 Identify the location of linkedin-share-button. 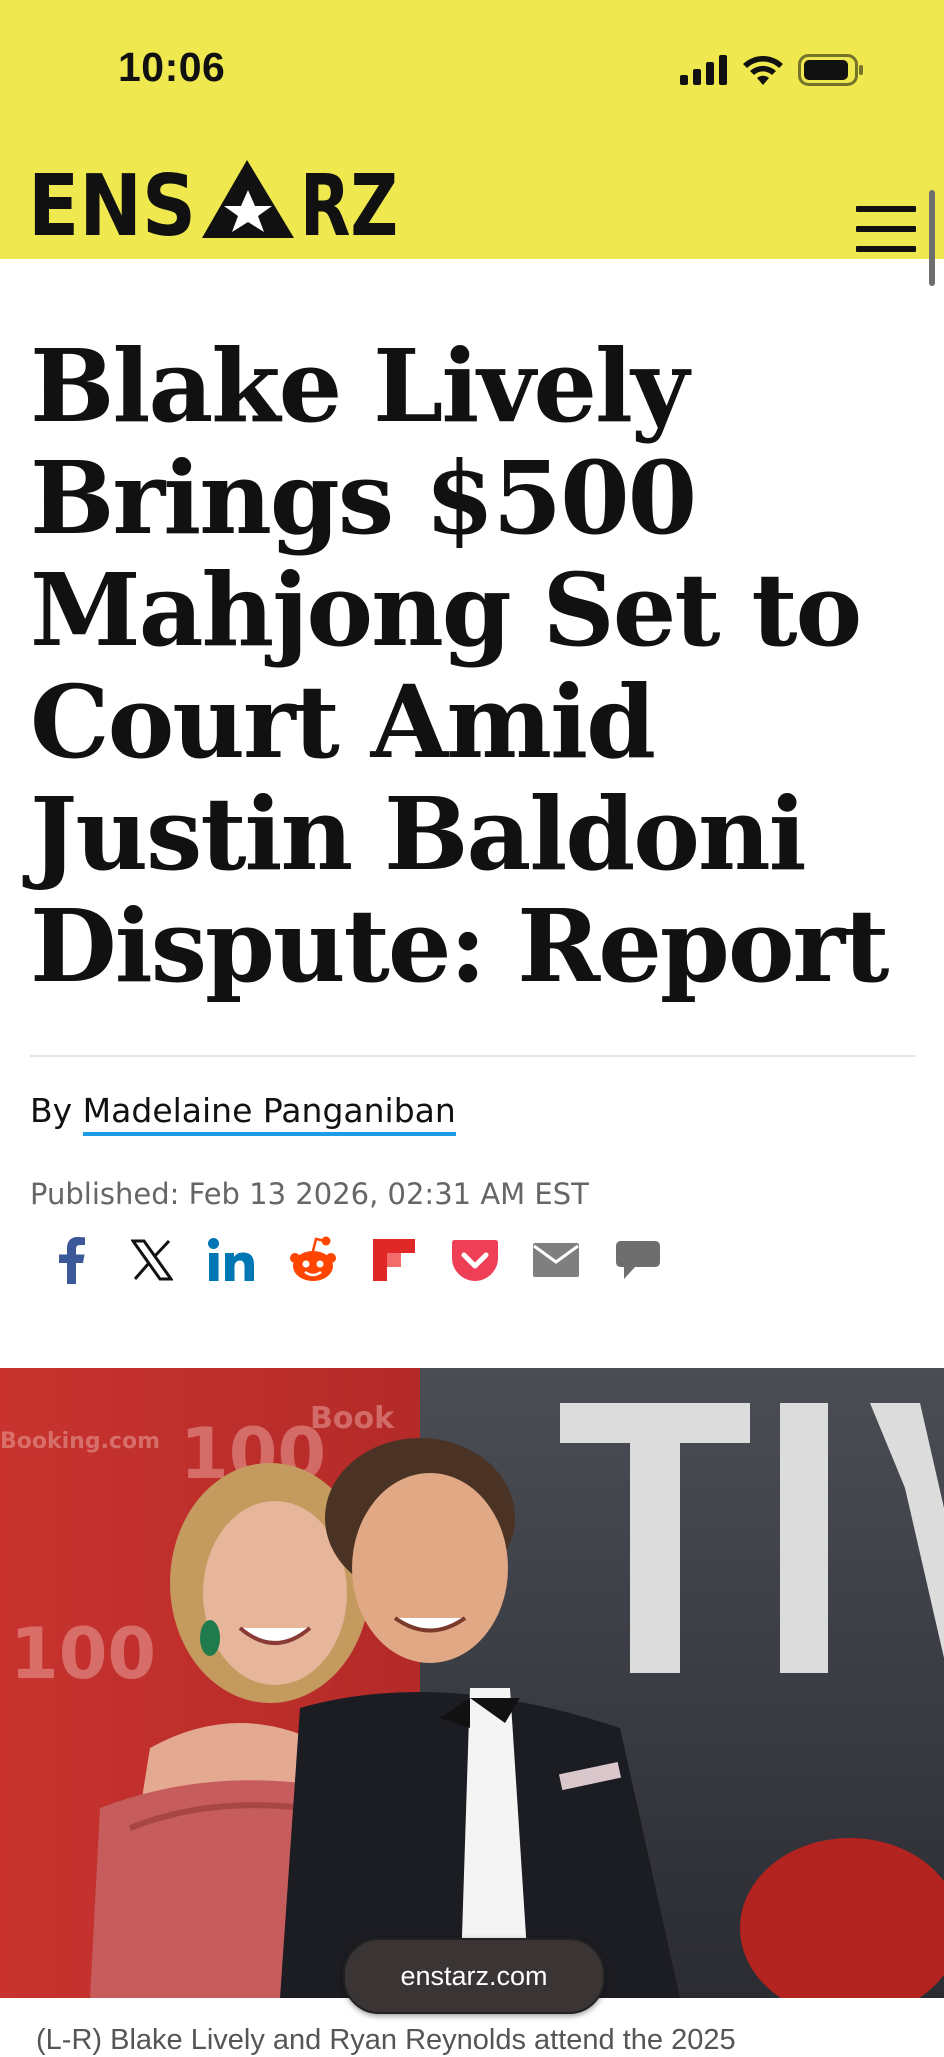
(232, 1260).